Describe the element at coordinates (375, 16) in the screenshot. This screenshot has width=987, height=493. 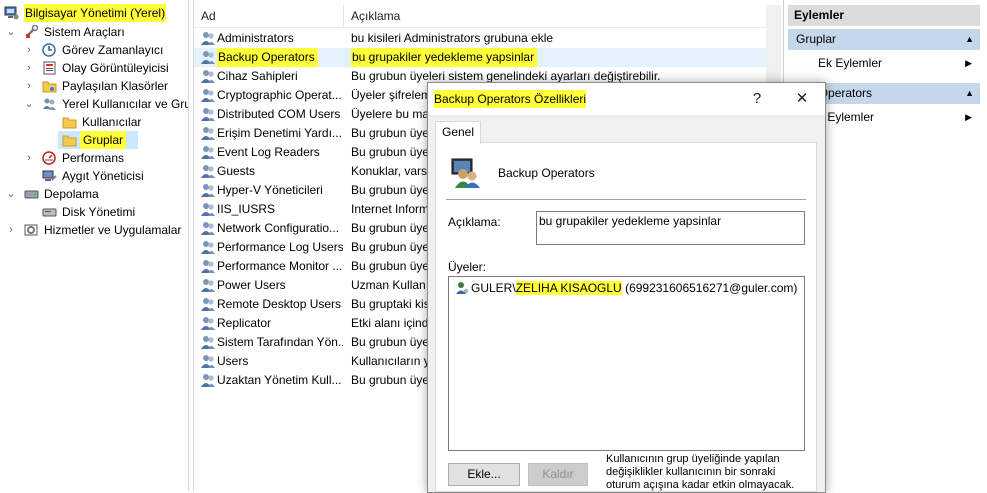
I see `column-header-description: Açıklama` at that location.